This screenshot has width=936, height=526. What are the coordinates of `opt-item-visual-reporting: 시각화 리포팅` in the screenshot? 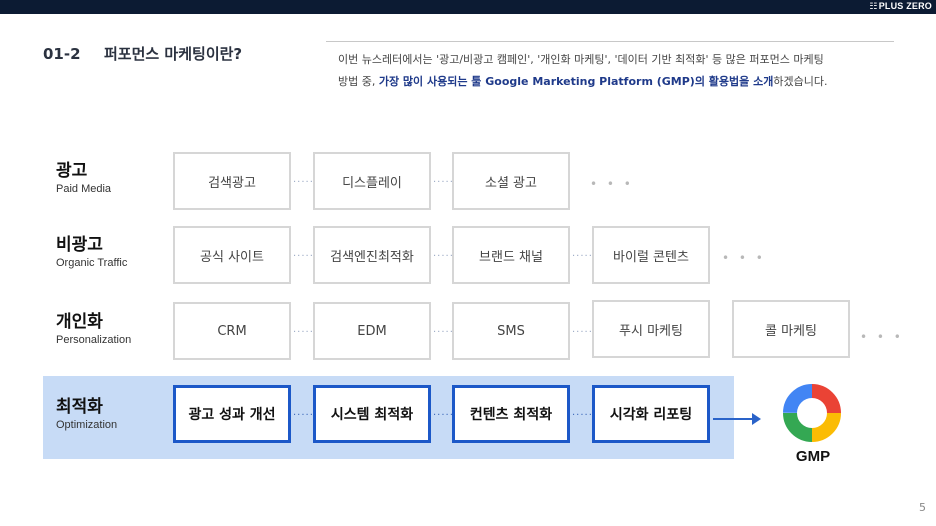 It's located at (651, 414).